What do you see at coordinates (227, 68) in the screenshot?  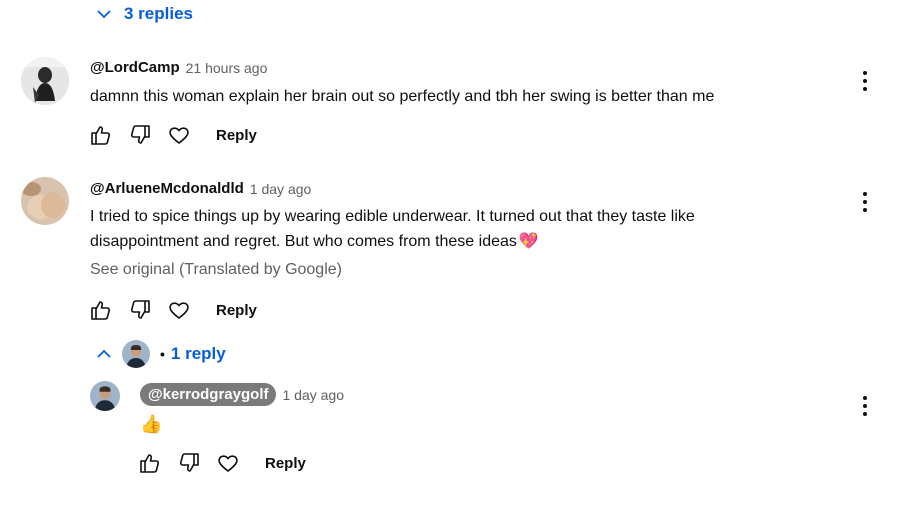 I see `comment-time: 21 hours ago` at bounding box center [227, 68].